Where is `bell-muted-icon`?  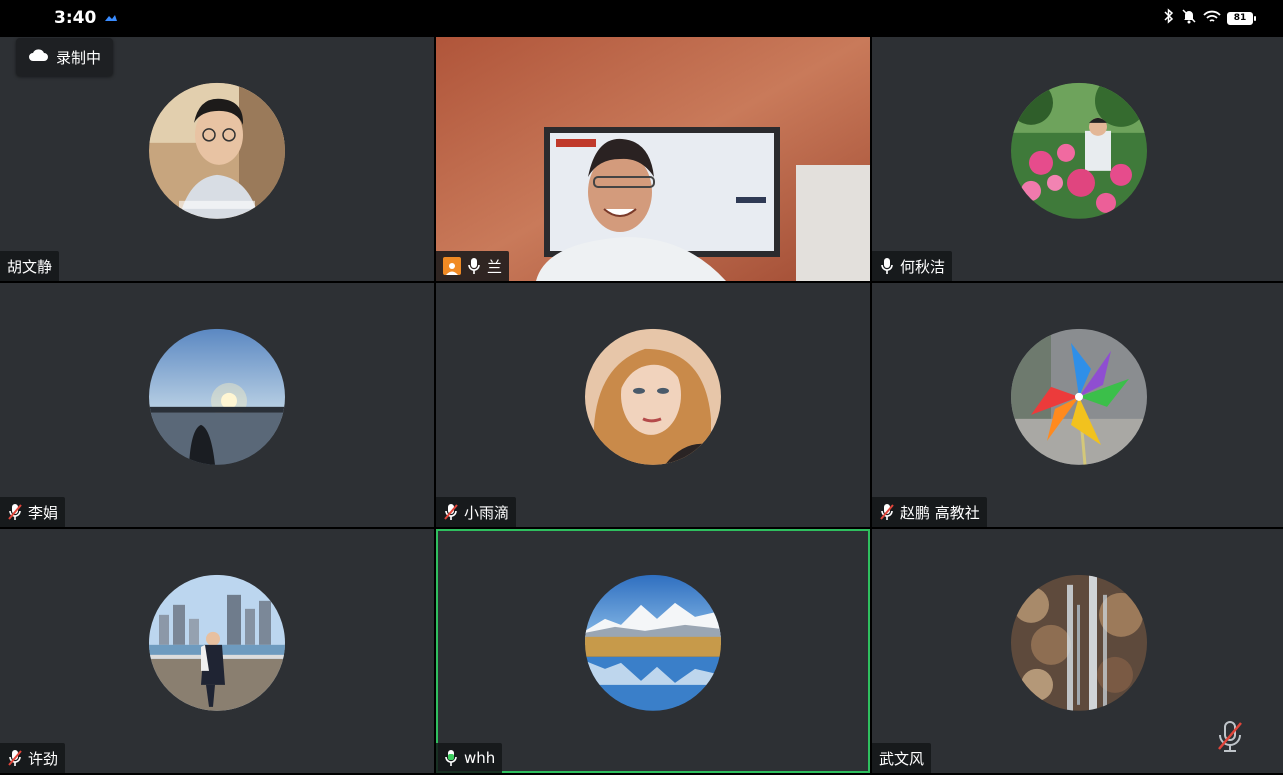 bell-muted-icon is located at coordinates (1189, 18).